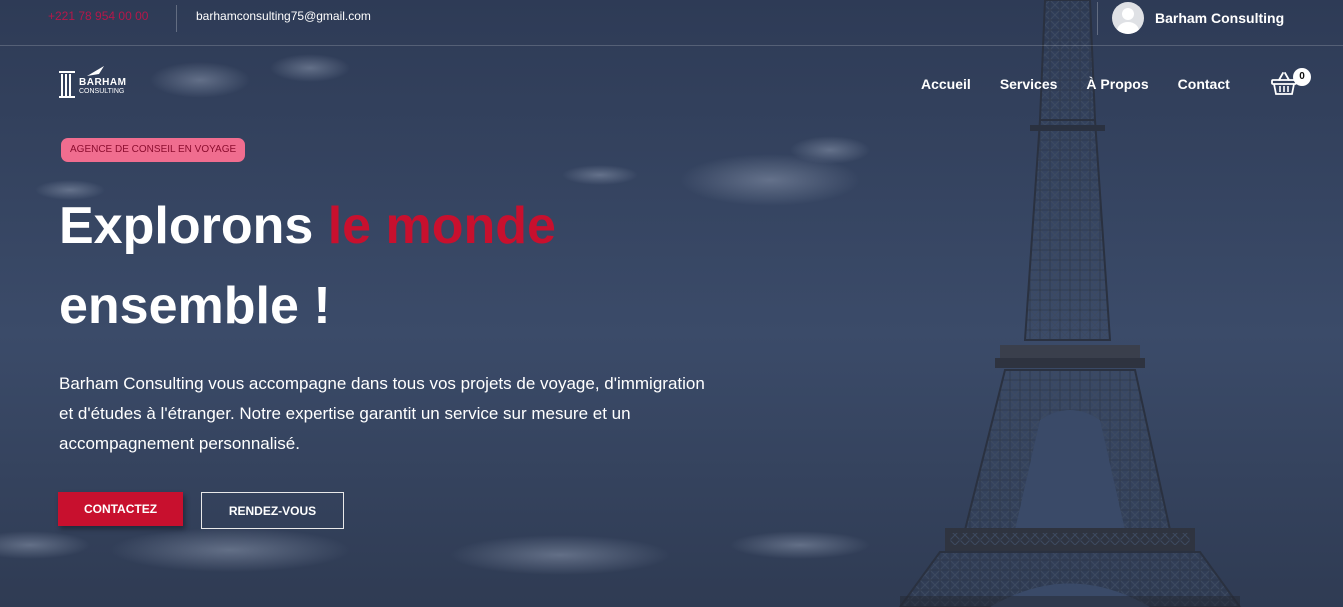 The image size is (1343, 607). Describe the element at coordinates (946, 84) in the screenshot. I see `nav-item-accueil: Accueil` at that location.